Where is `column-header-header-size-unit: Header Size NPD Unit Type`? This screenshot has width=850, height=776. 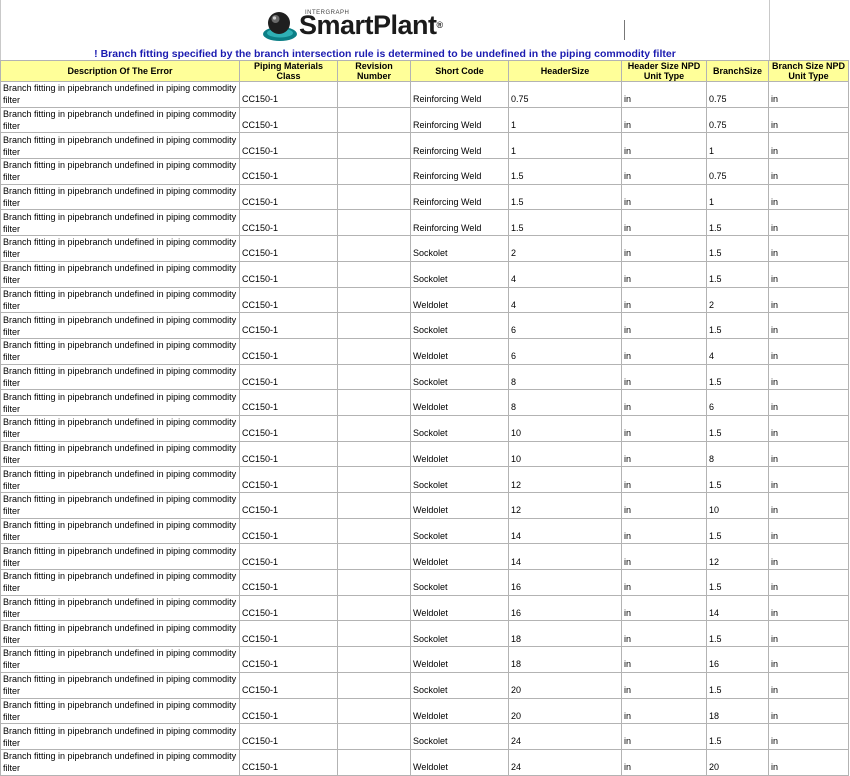 column-header-header-size-unit: Header Size NPD Unit Type is located at coordinates (664, 71).